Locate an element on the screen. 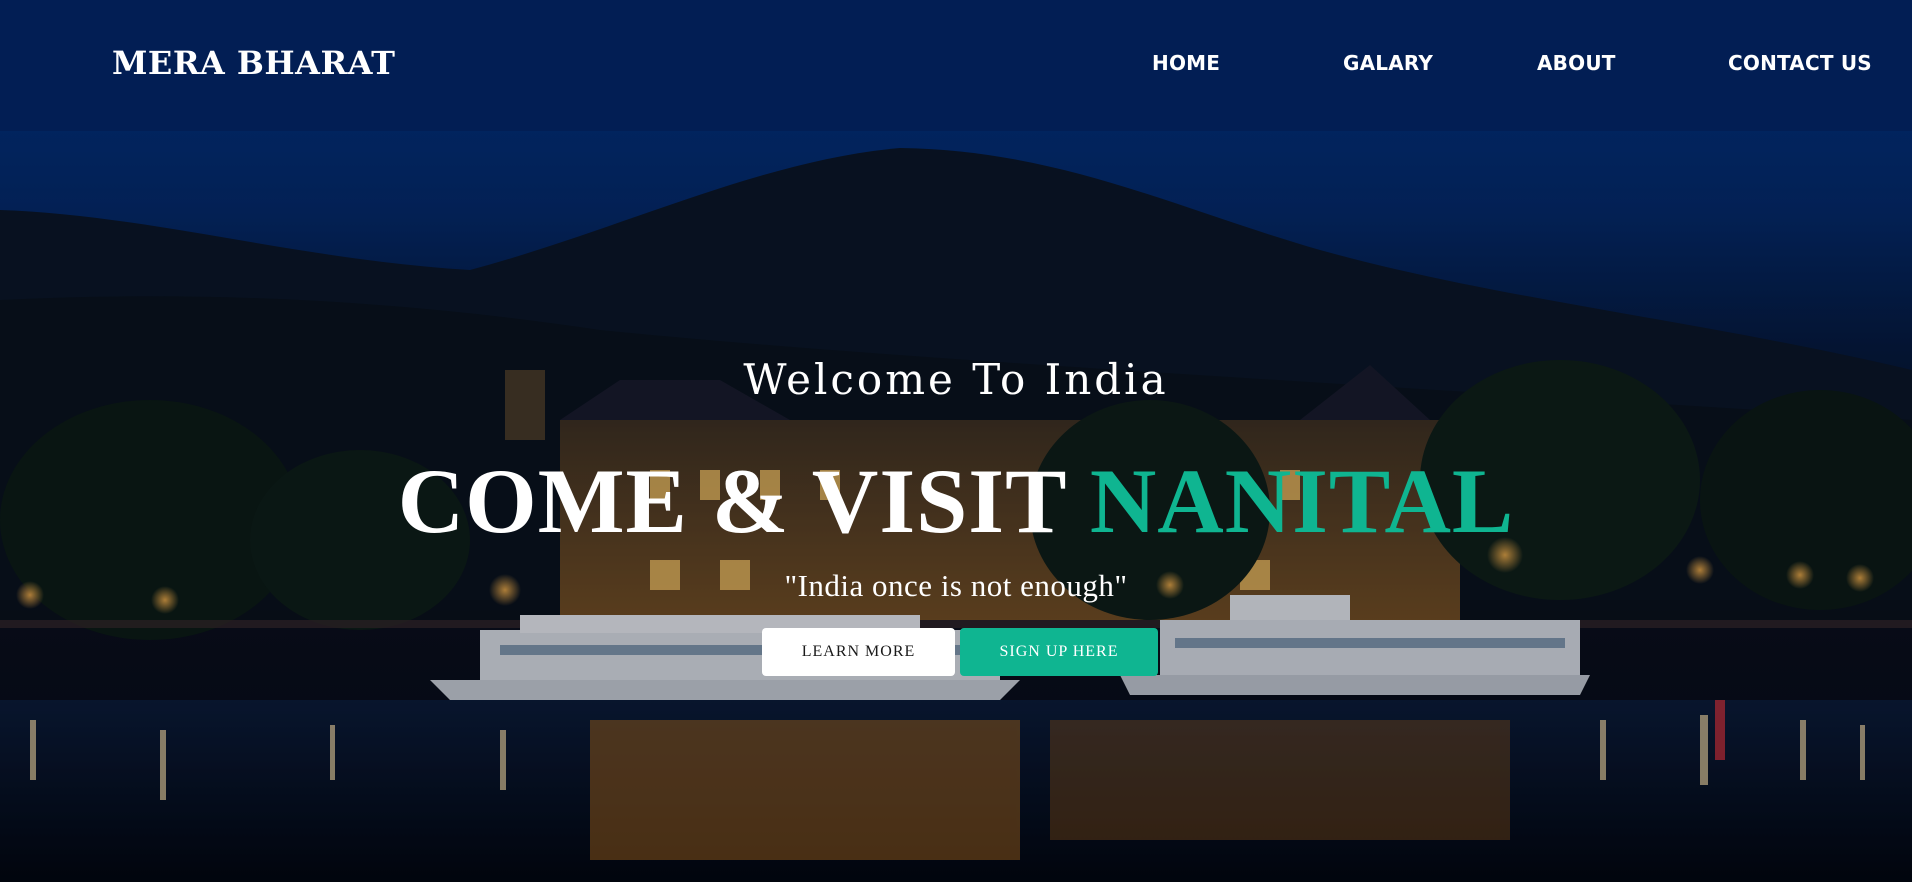  hero-headline-accent: NANITAL is located at coordinates (1302, 501).